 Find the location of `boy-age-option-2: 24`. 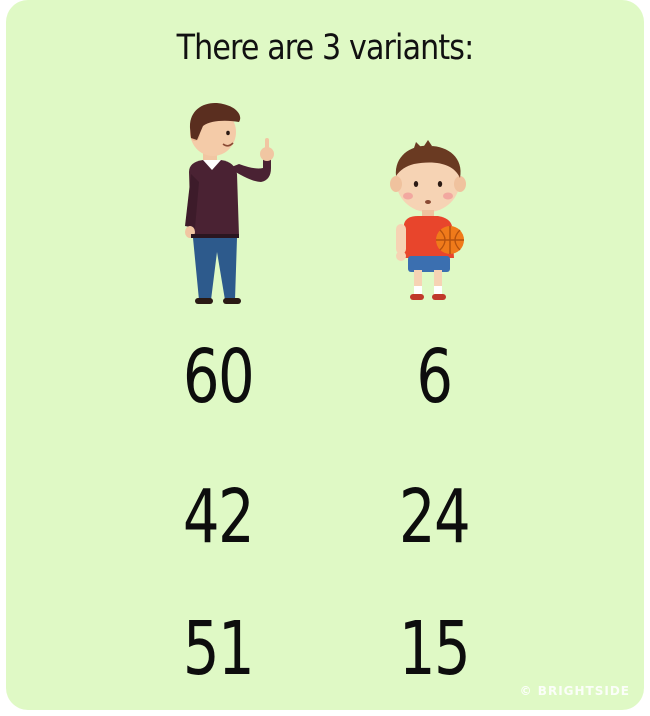

boy-age-option-2: 24 is located at coordinates (434, 517).